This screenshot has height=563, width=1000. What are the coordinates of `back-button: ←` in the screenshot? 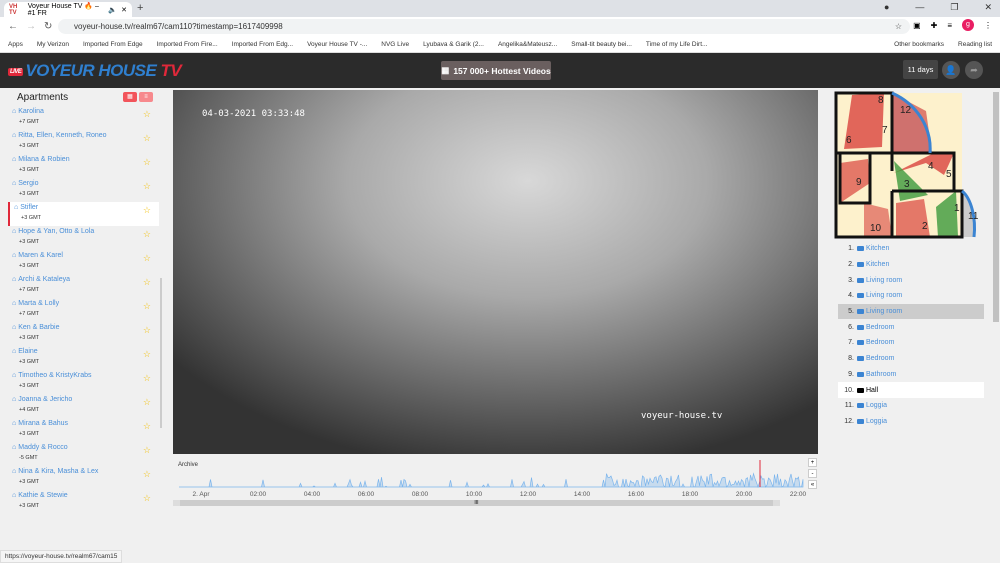 It's located at (13, 26).